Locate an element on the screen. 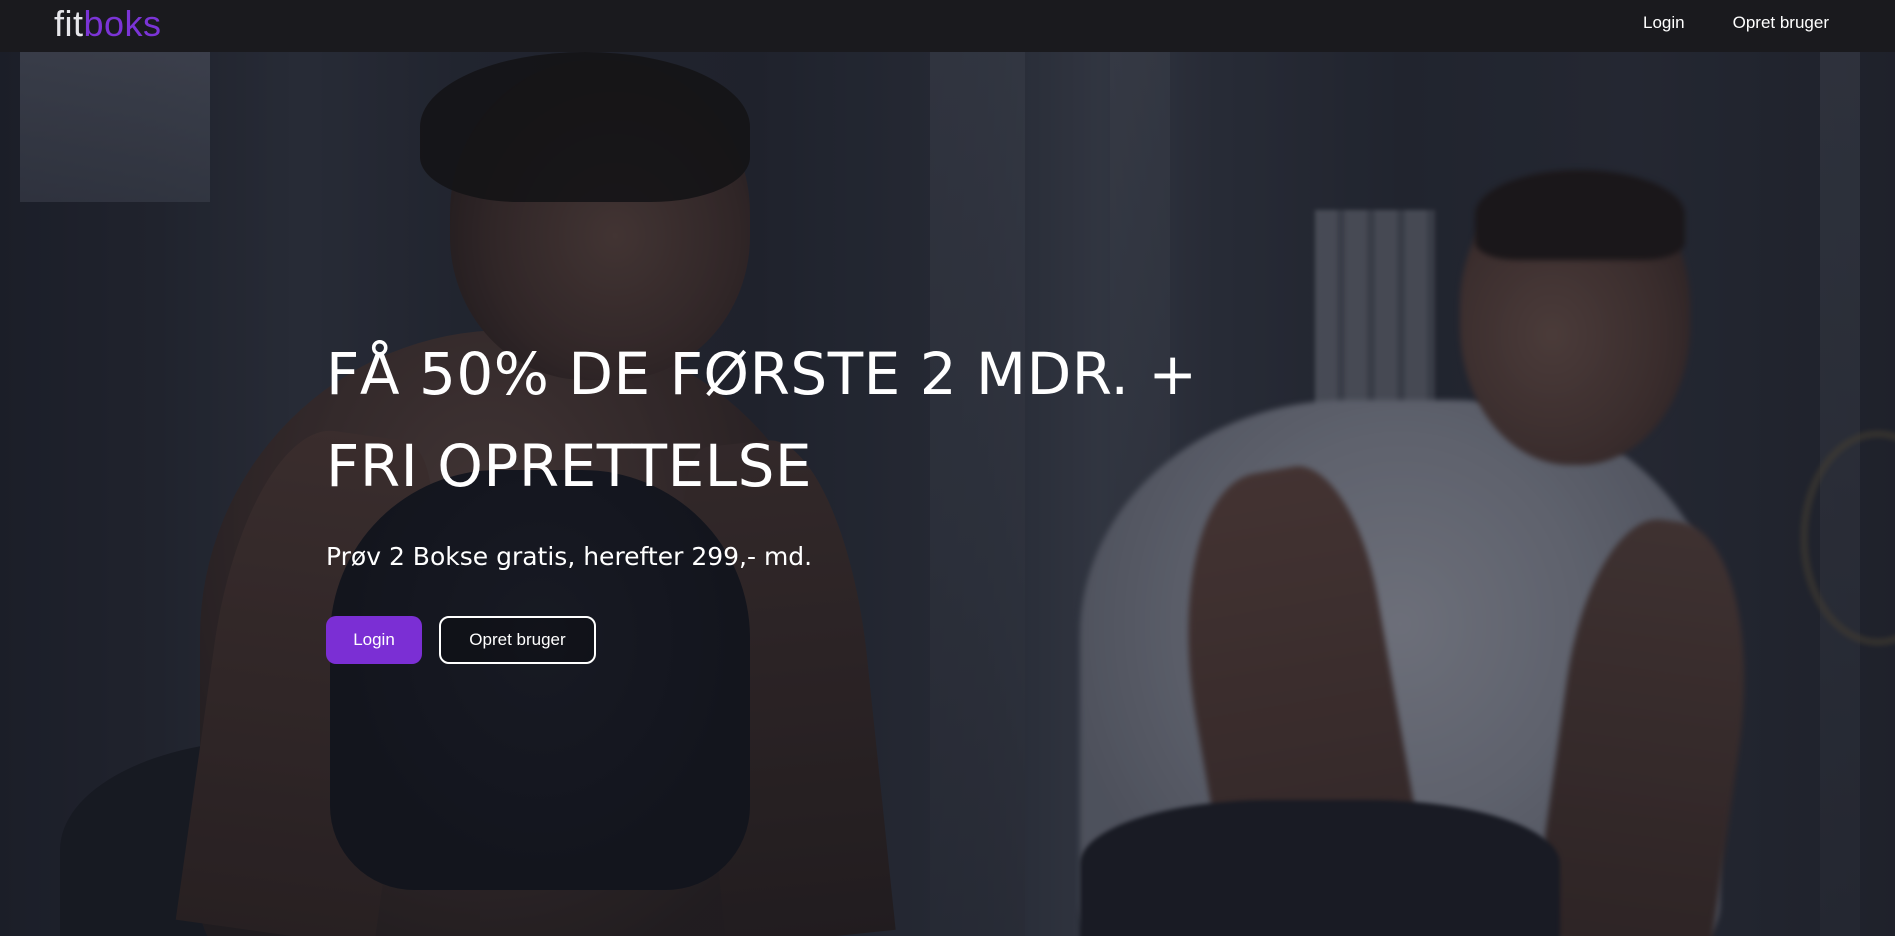  hero-title: FÅ 50% DE FØRSTE 2 MDR. + FRI OPRETTELSE is located at coordinates (761, 420).